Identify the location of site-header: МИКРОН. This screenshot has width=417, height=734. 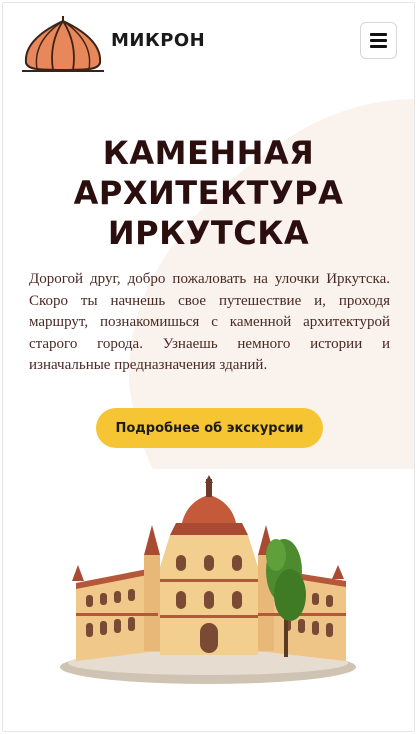
(208, 51).